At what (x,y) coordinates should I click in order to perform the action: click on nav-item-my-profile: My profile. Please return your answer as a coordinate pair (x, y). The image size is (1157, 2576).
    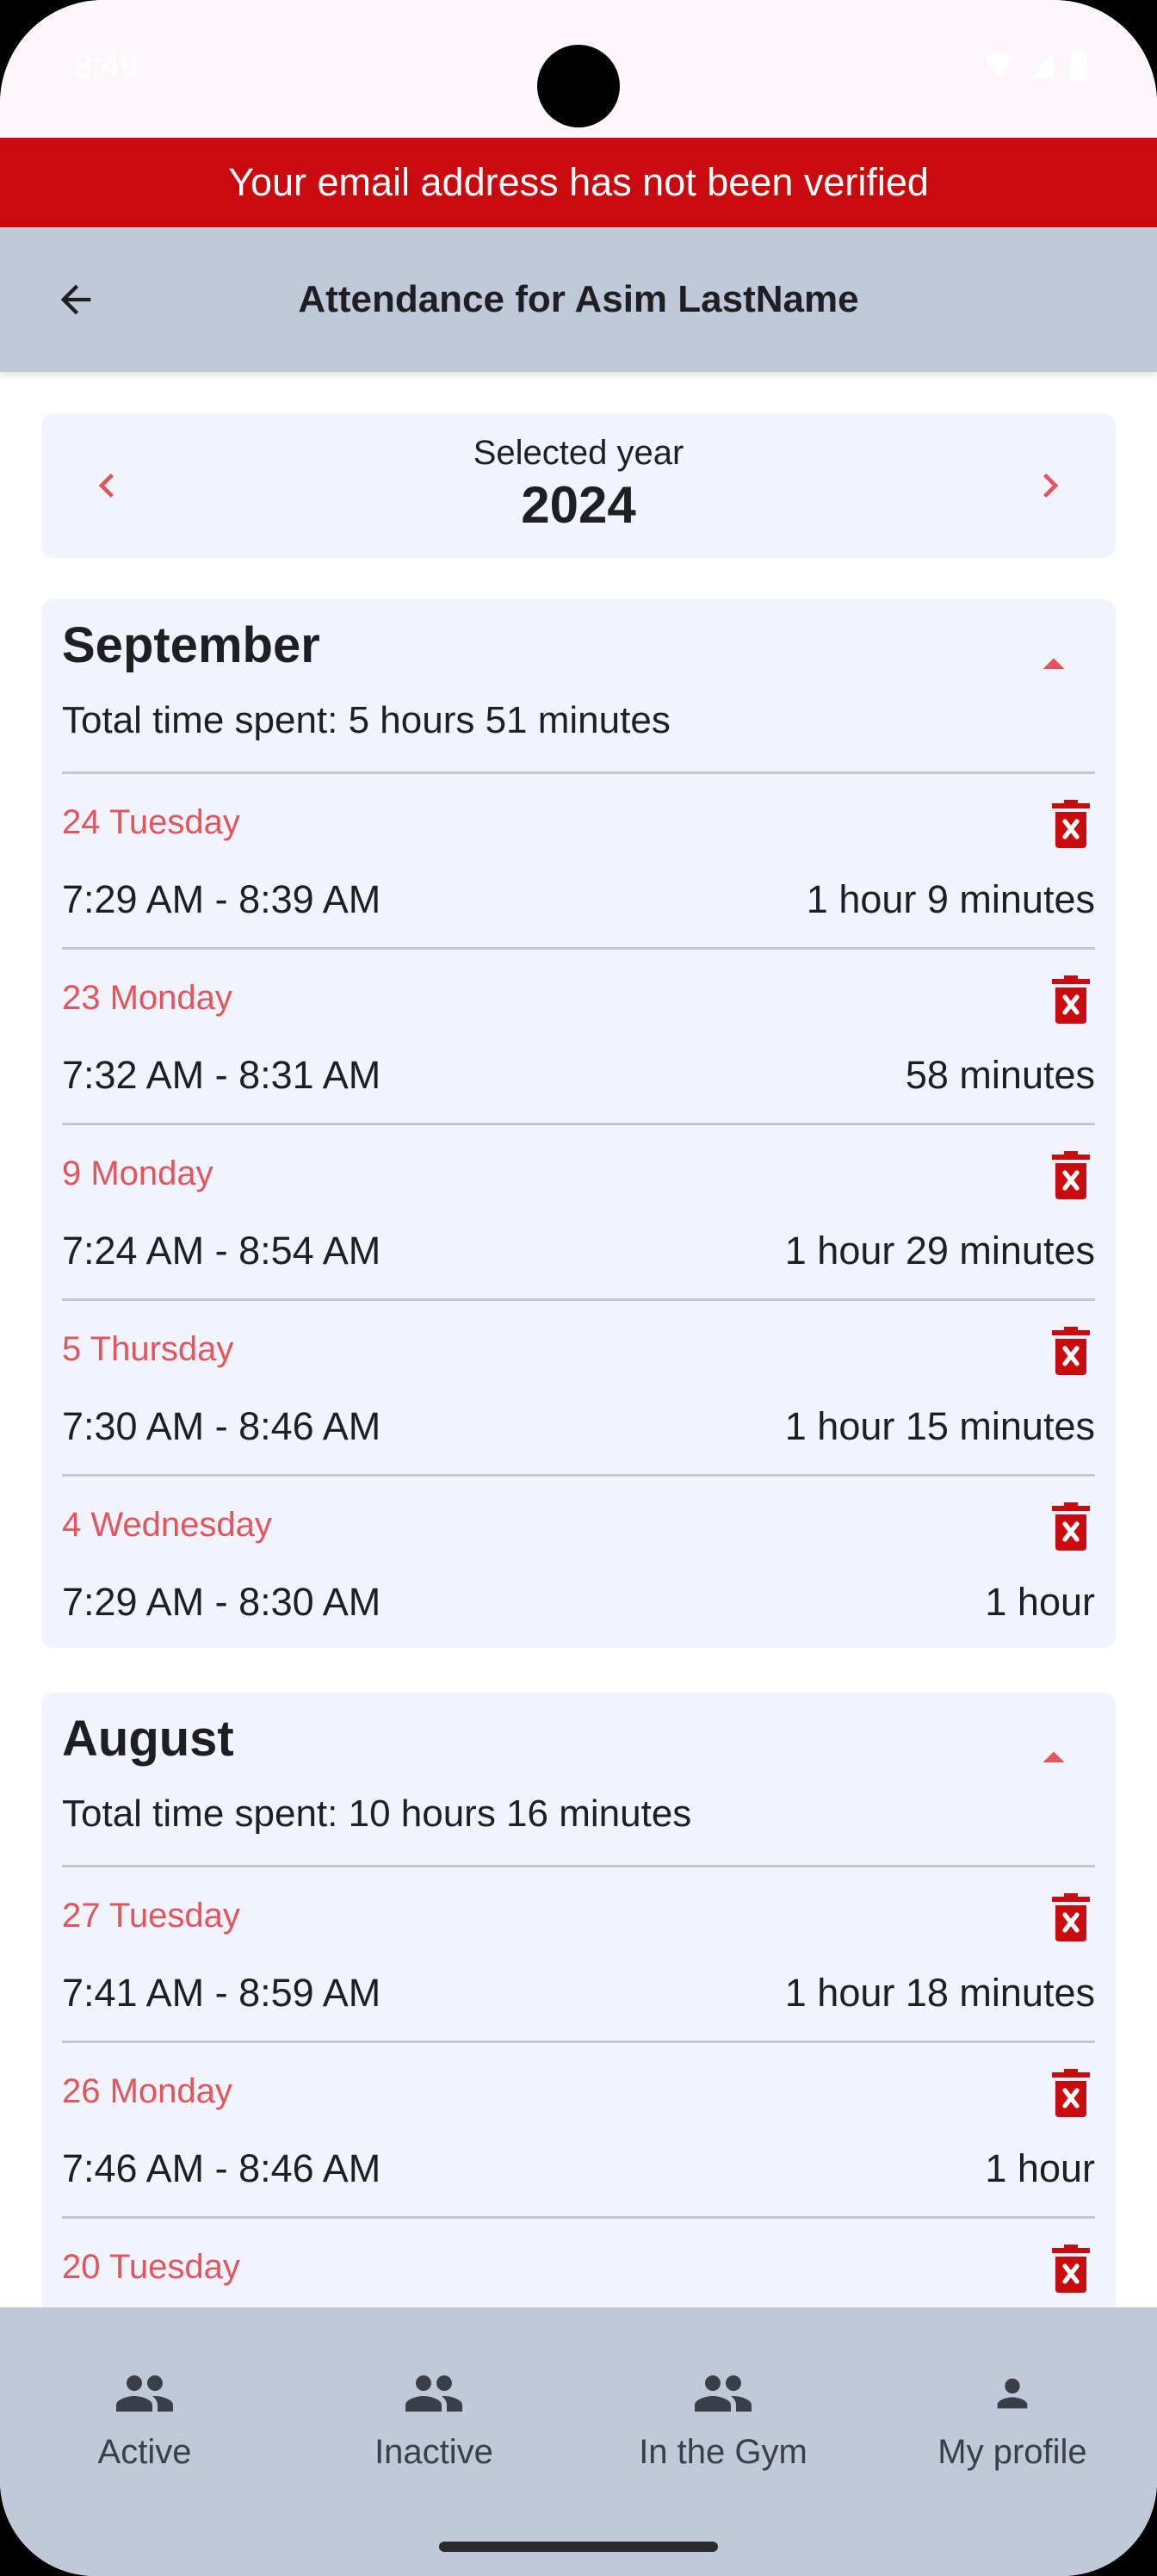
    Looking at the image, I should click on (1013, 2410).